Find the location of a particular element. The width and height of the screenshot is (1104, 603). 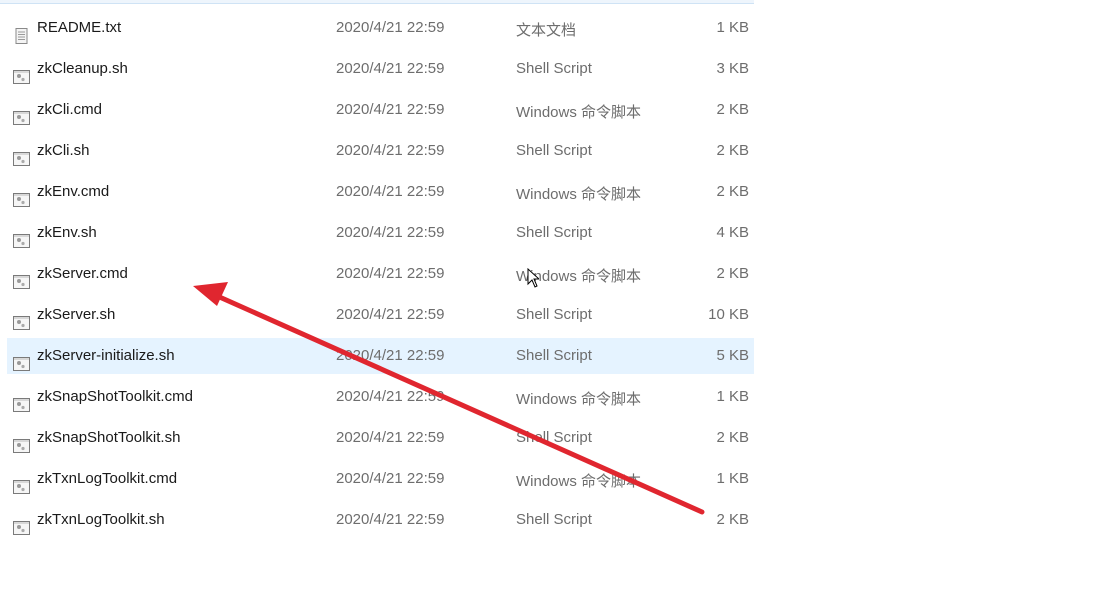

mouse-cursor-icon is located at coordinates (533, 278).